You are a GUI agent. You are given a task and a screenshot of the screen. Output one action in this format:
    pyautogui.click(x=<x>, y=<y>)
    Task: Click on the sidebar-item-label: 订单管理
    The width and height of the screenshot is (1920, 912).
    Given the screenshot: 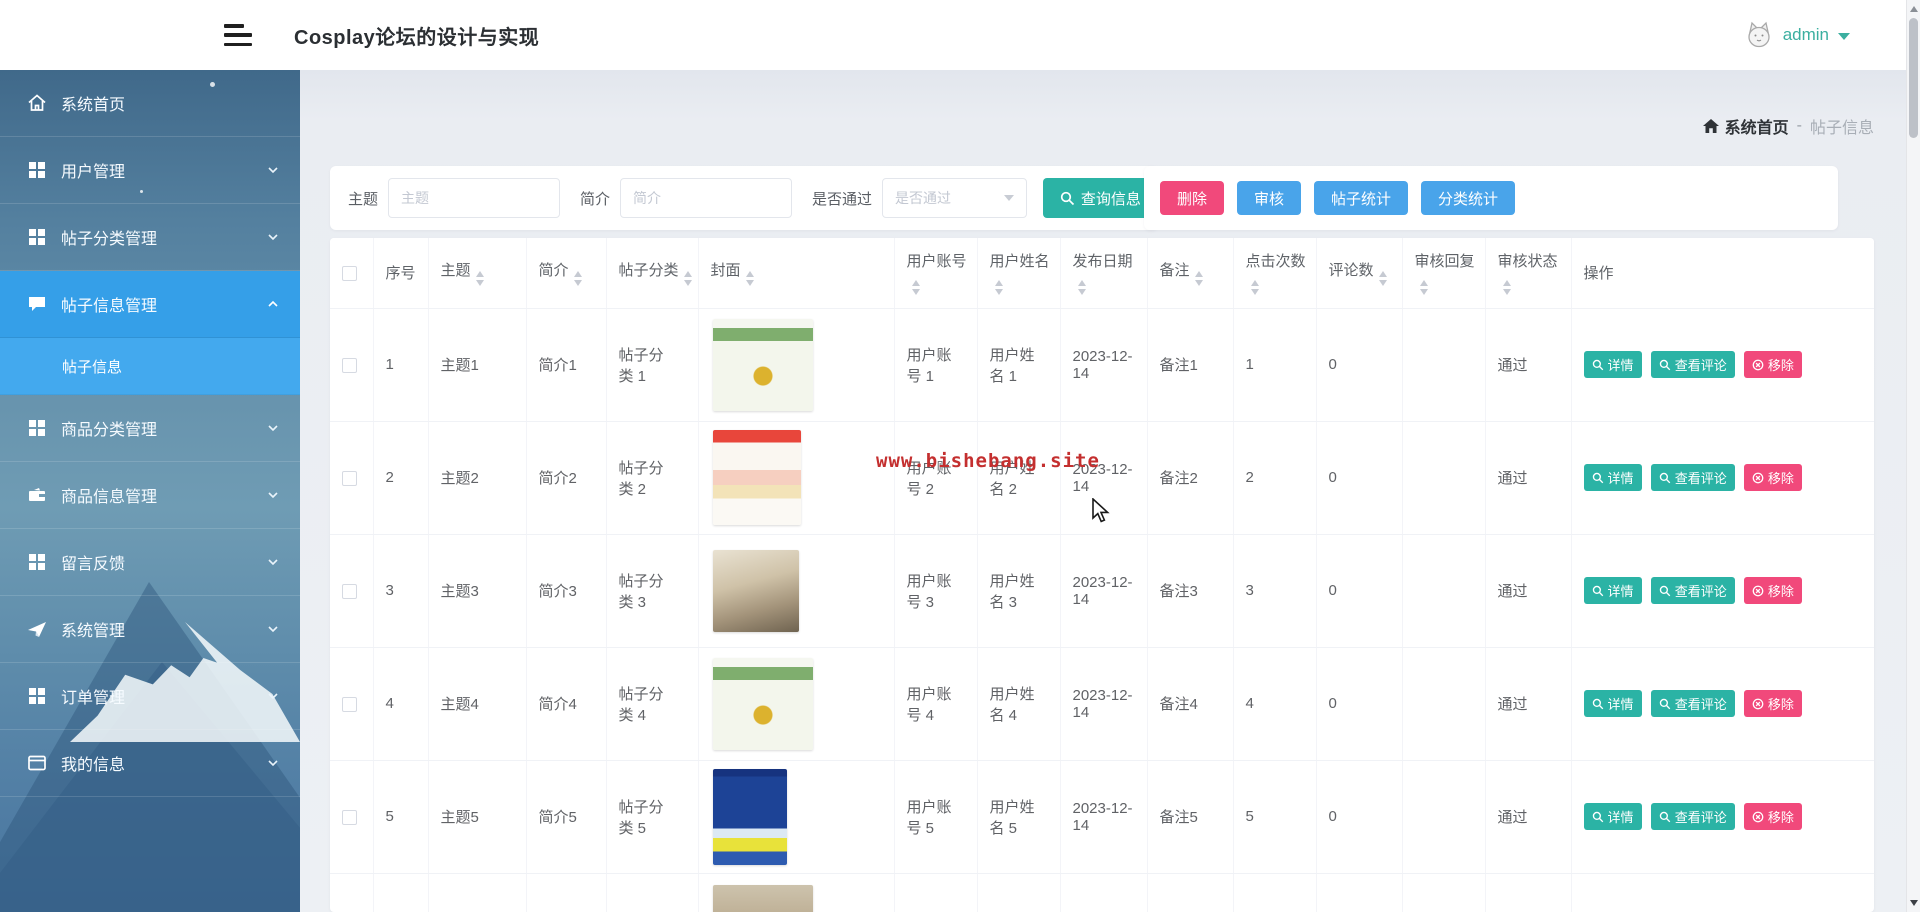 What is the action you would take?
    pyautogui.click(x=93, y=698)
    